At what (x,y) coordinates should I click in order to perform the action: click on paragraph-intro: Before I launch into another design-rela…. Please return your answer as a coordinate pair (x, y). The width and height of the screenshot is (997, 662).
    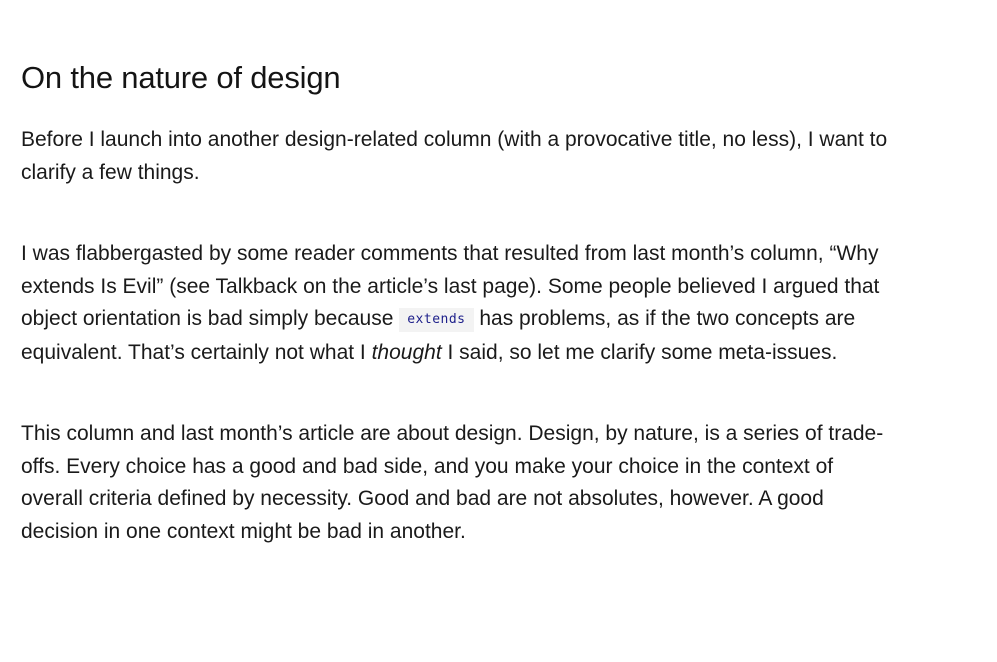
    Looking at the image, I should click on (454, 156).